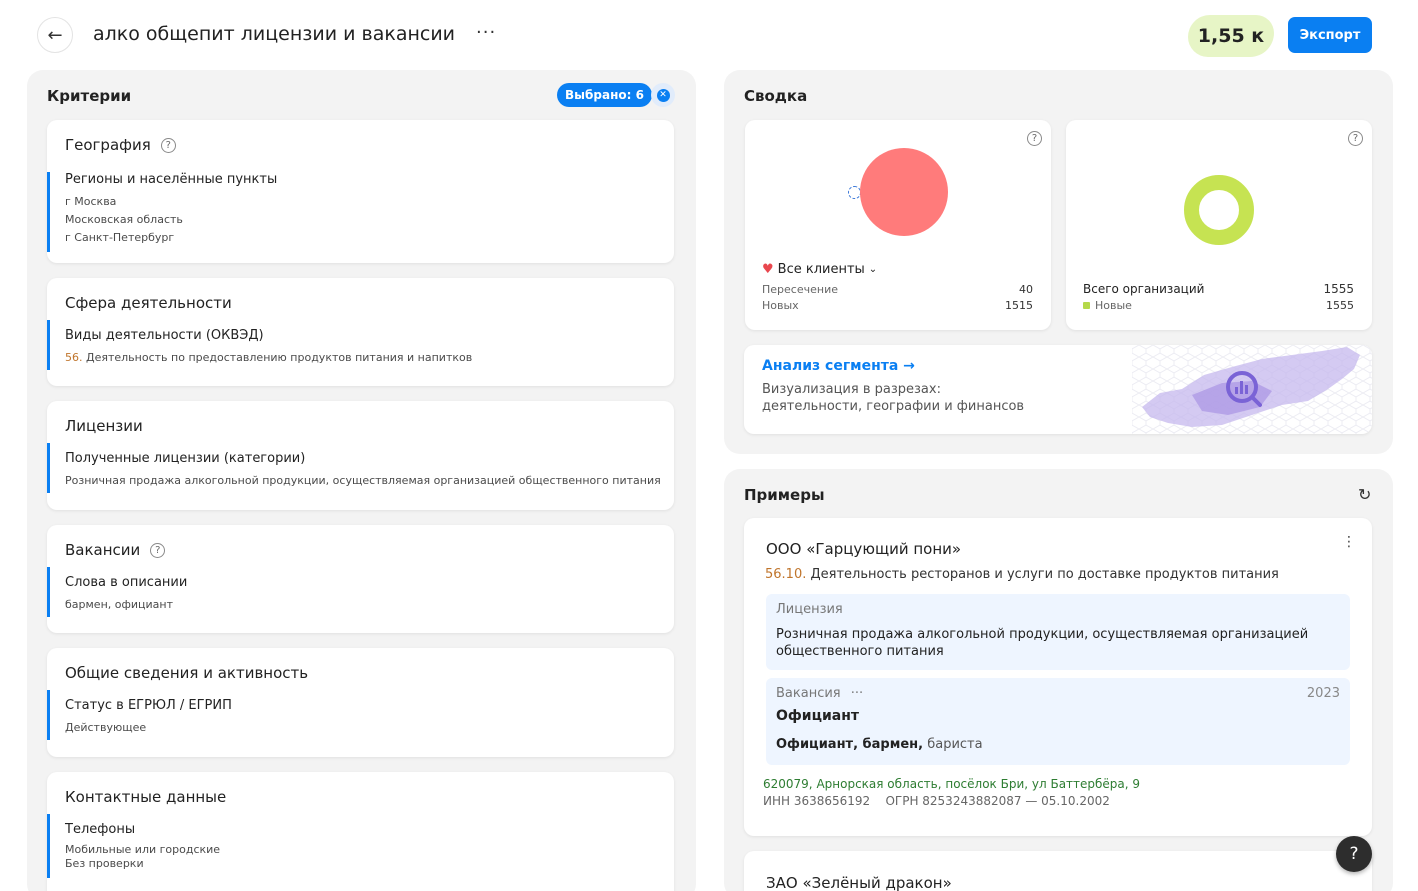 The image size is (1418, 891). Describe the element at coordinates (1231, 36) in the screenshot. I see `results-count-badge: 1,55 к` at that location.